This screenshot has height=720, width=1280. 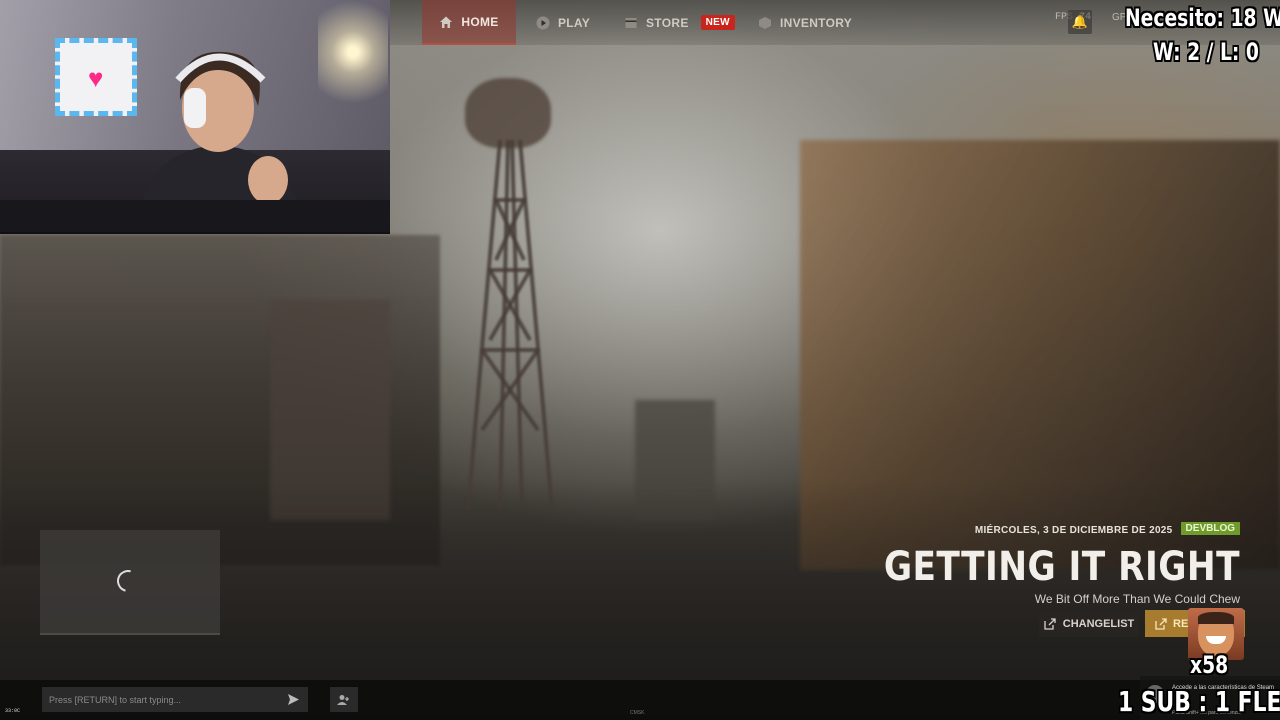 I want to click on nav-play: PLAY, so click(x=563, y=22).